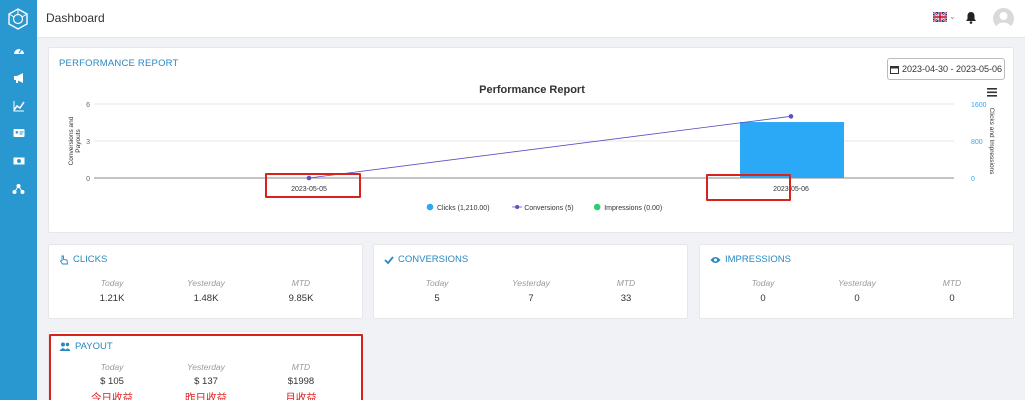 The image size is (1025, 400). I want to click on right-tick-label: 800, so click(977, 142).